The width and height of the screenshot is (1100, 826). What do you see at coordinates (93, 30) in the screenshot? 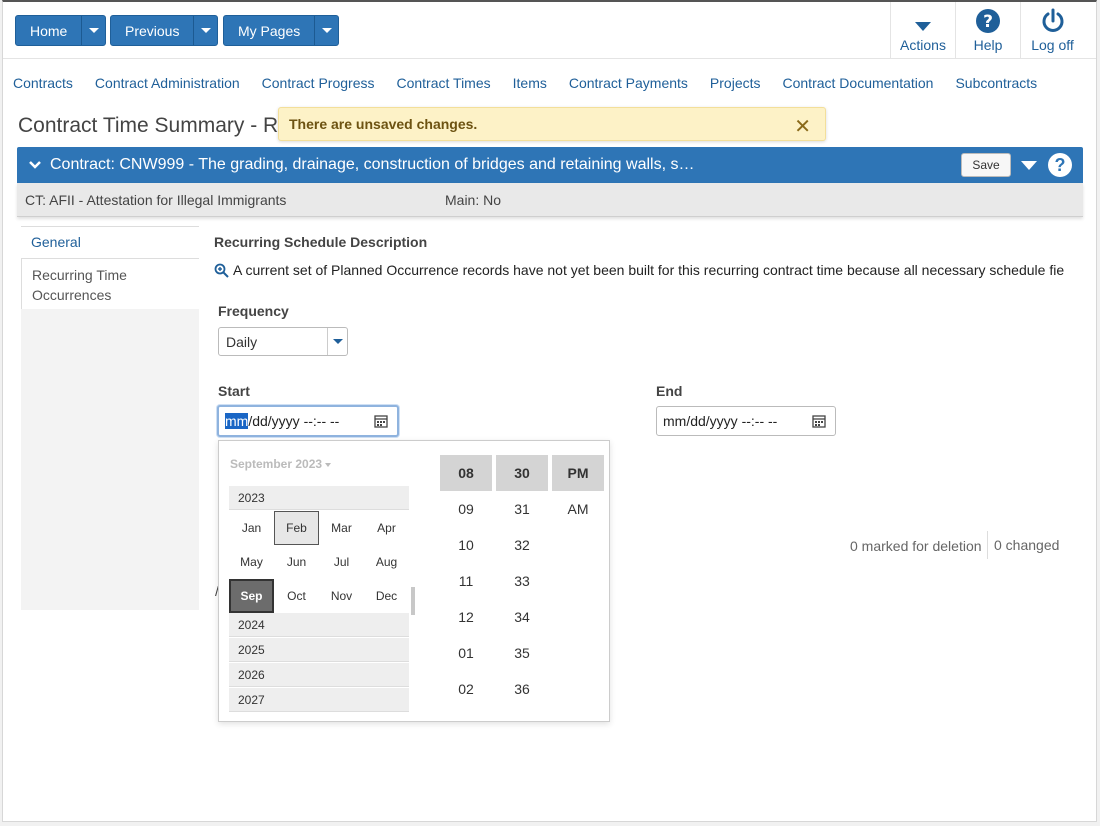
I see `home-dropdown` at bounding box center [93, 30].